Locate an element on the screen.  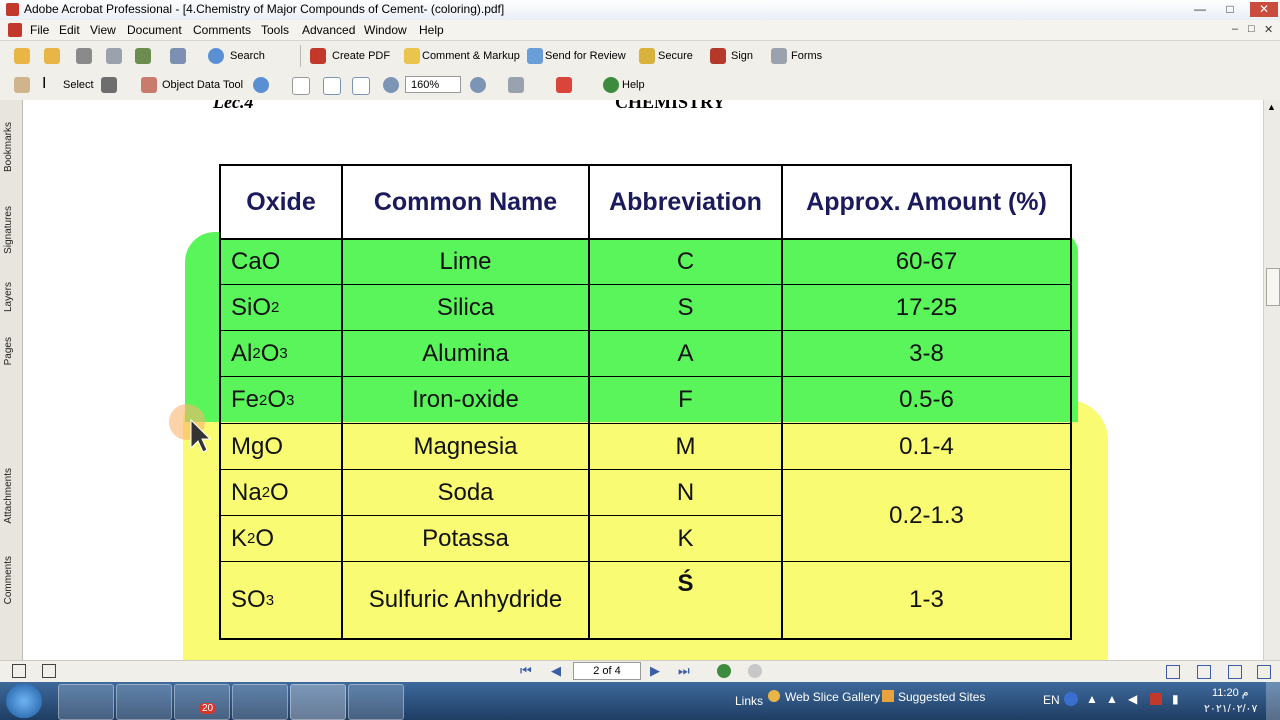
oxide-text: O is located at coordinates (279, 492).